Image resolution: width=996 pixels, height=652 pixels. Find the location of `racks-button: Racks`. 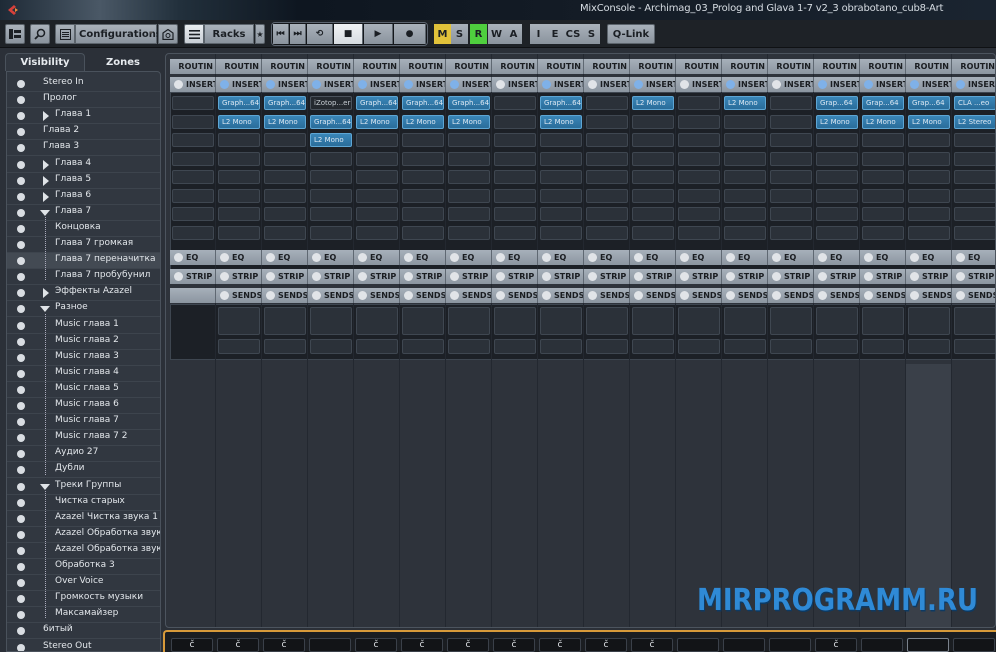

racks-button: Racks is located at coordinates (229, 34).